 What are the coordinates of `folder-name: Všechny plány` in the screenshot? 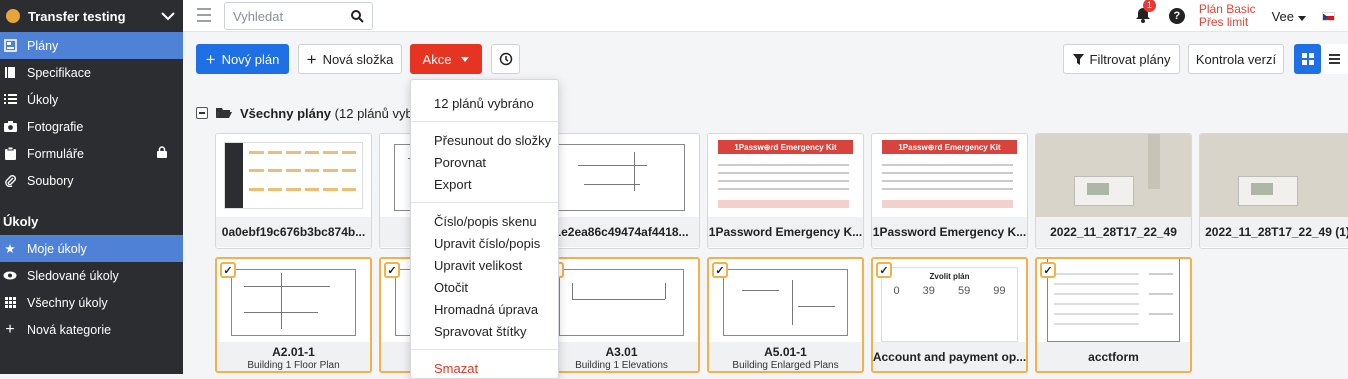 It's located at (285, 113).